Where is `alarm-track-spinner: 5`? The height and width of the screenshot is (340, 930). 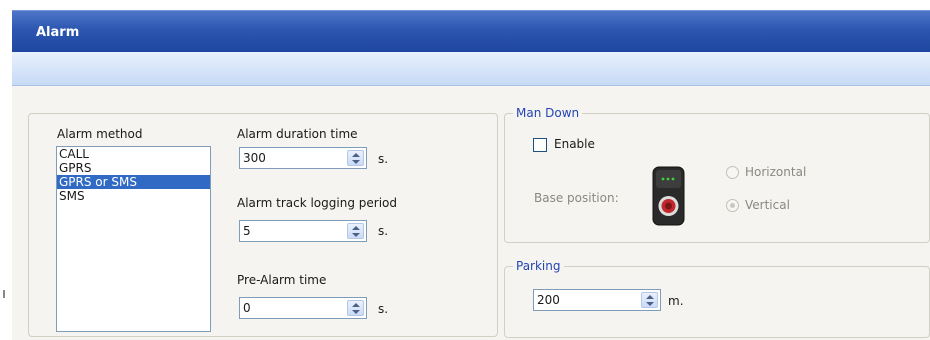 alarm-track-spinner: 5 is located at coordinates (303, 231).